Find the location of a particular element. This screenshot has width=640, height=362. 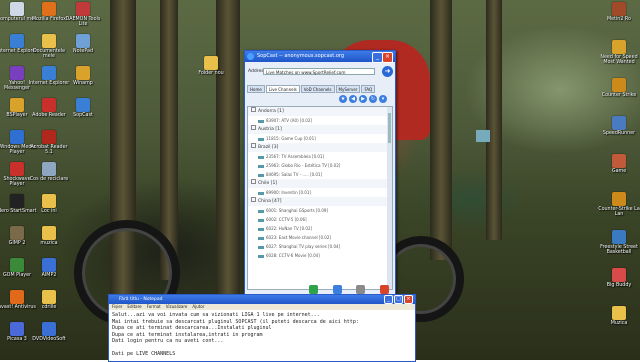

channel-label: 6001: Shanghai GSports [0.09] is located at coordinates (297, 210).